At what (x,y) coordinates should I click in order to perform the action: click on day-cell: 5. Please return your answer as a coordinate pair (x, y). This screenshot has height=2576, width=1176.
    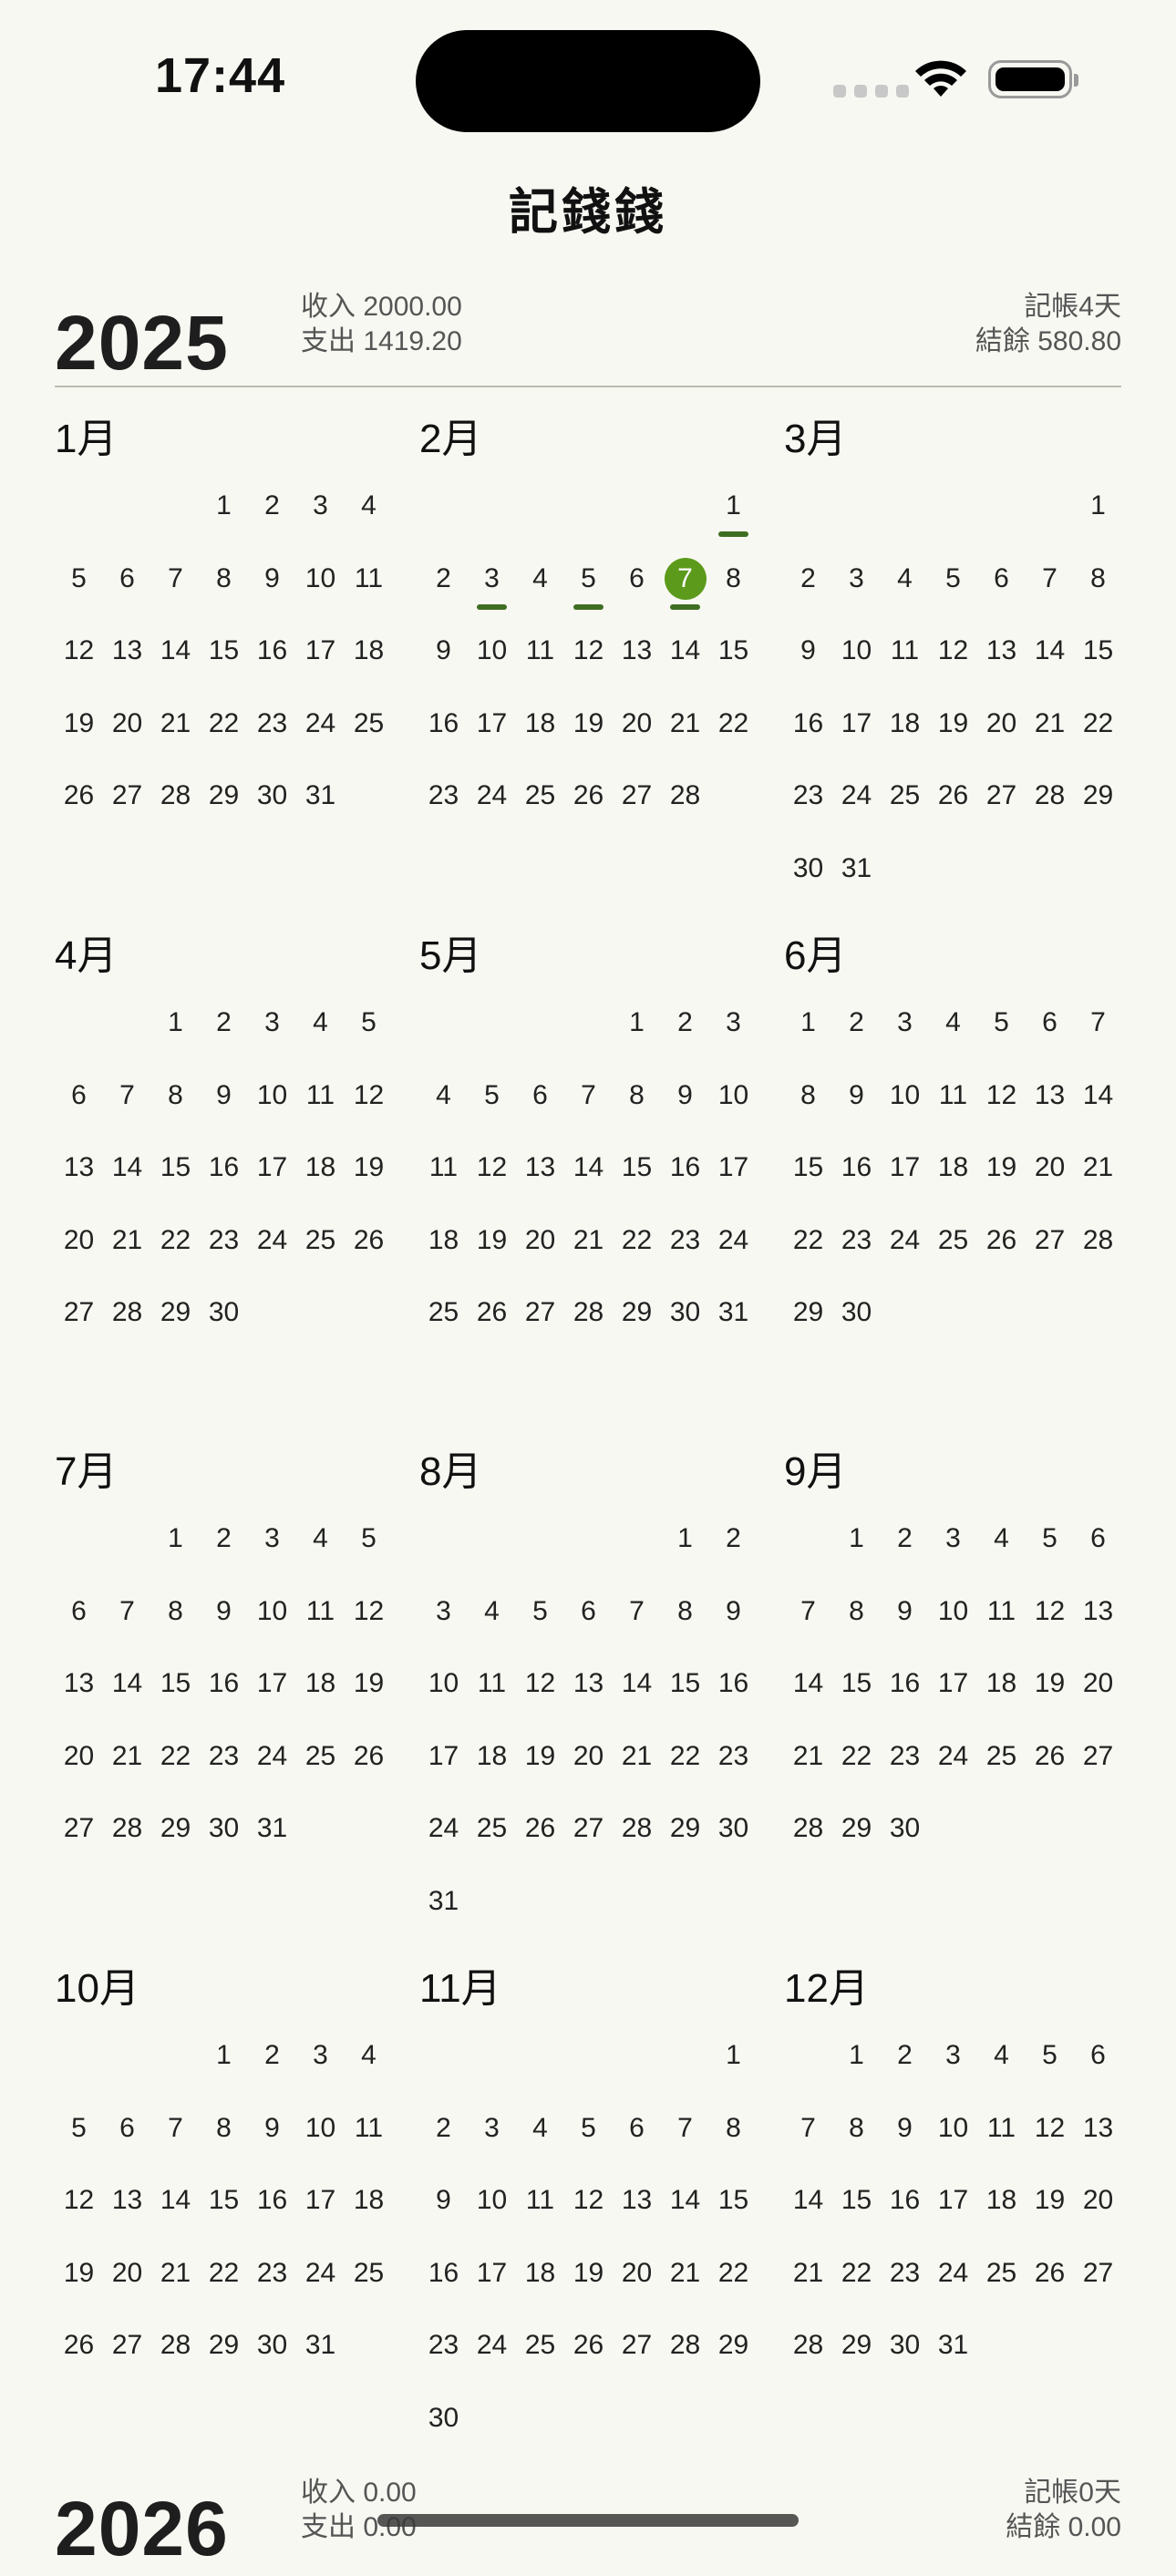
    Looking at the image, I should click on (1050, 1538).